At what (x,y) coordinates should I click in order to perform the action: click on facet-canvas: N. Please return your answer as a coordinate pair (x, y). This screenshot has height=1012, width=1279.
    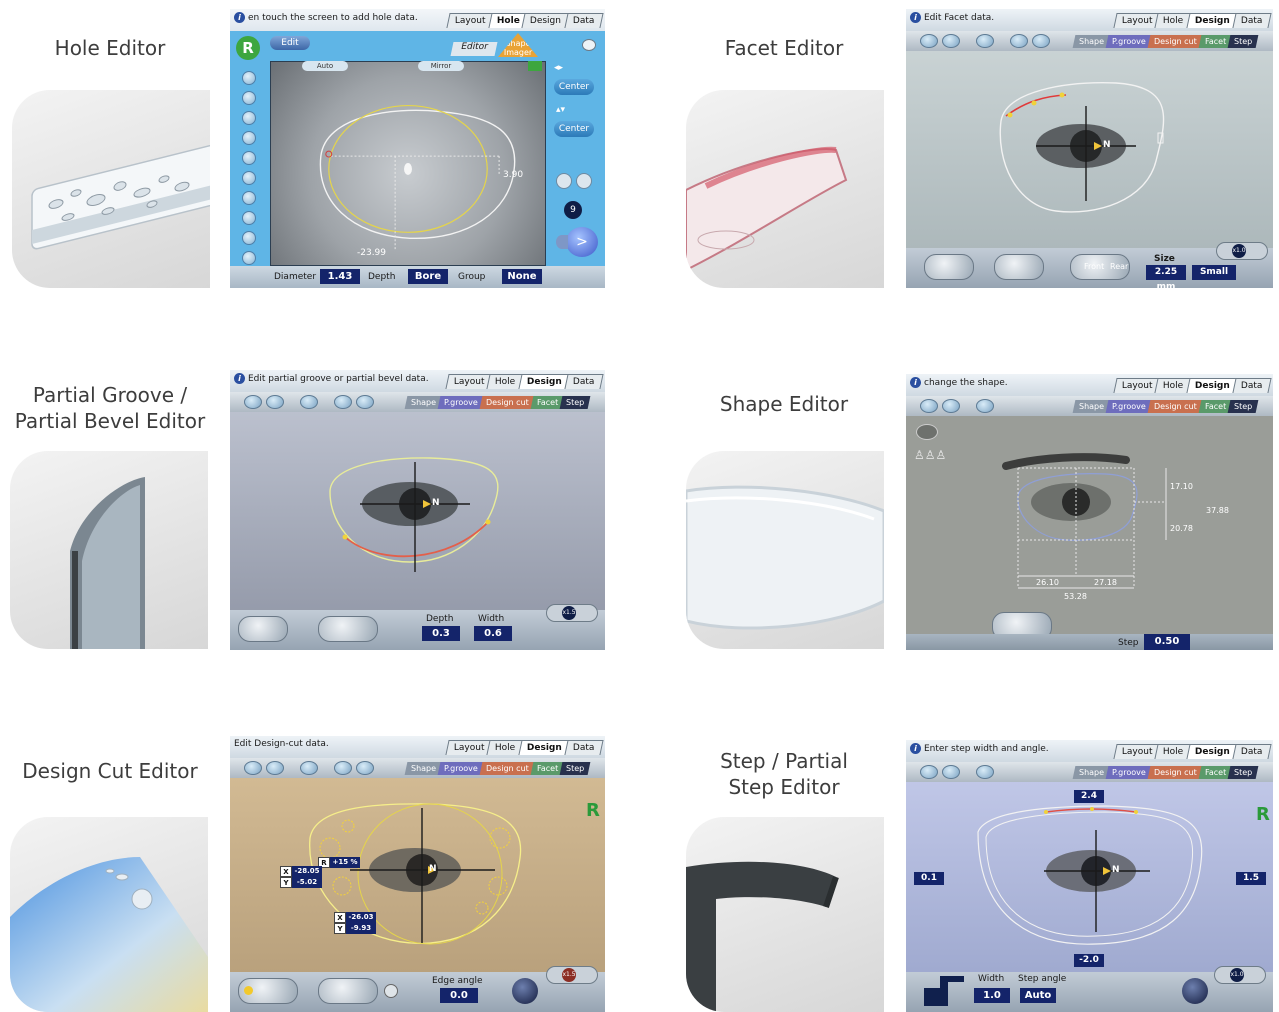
    Looking at the image, I should click on (1089, 149).